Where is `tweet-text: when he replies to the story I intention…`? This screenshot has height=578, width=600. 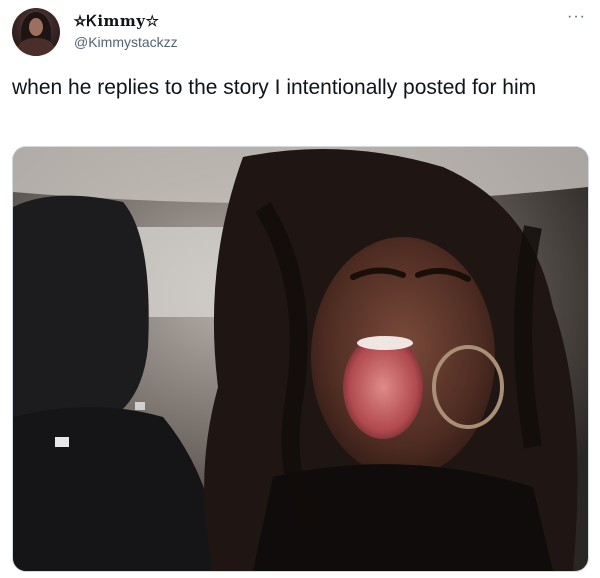 tweet-text: when he replies to the story I intention… is located at coordinates (274, 87).